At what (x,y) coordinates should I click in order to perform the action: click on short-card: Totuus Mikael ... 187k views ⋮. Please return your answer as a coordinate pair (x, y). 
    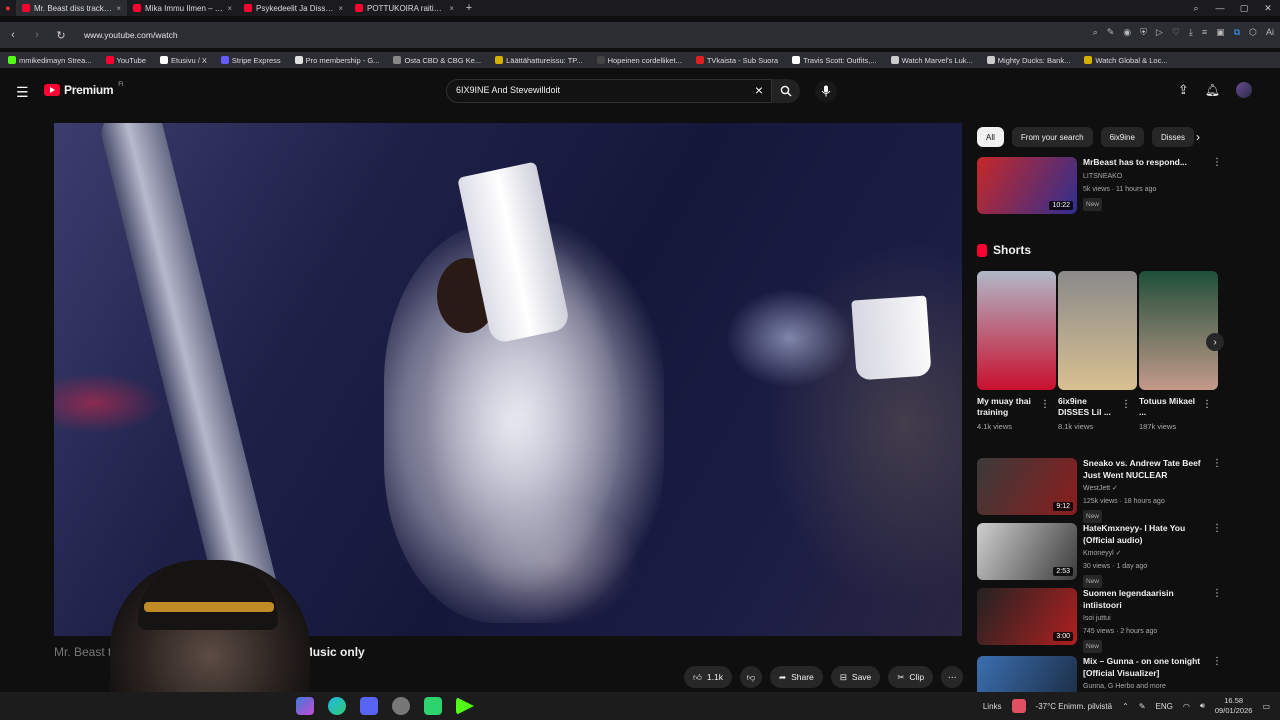
    Looking at the image, I should click on (1178, 351).